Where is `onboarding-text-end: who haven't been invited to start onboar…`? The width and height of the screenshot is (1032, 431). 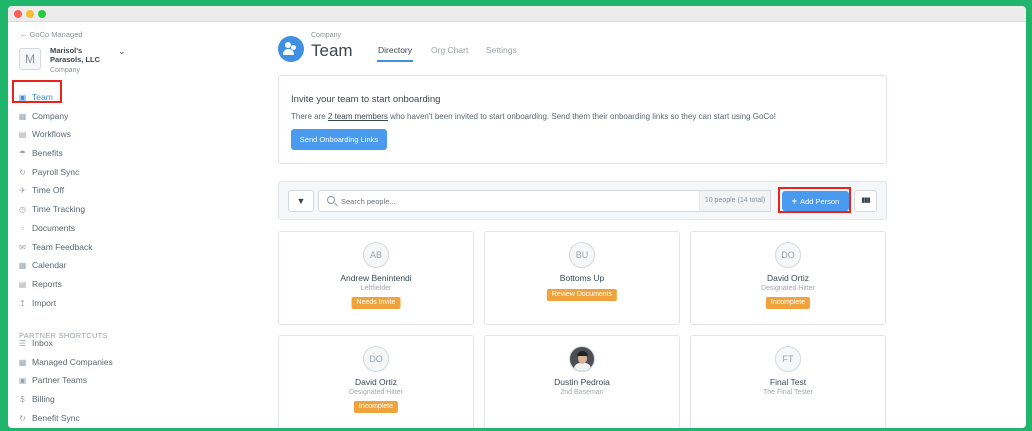 onboarding-text-end: who haven't been invited to start onboar… is located at coordinates (581, 116).